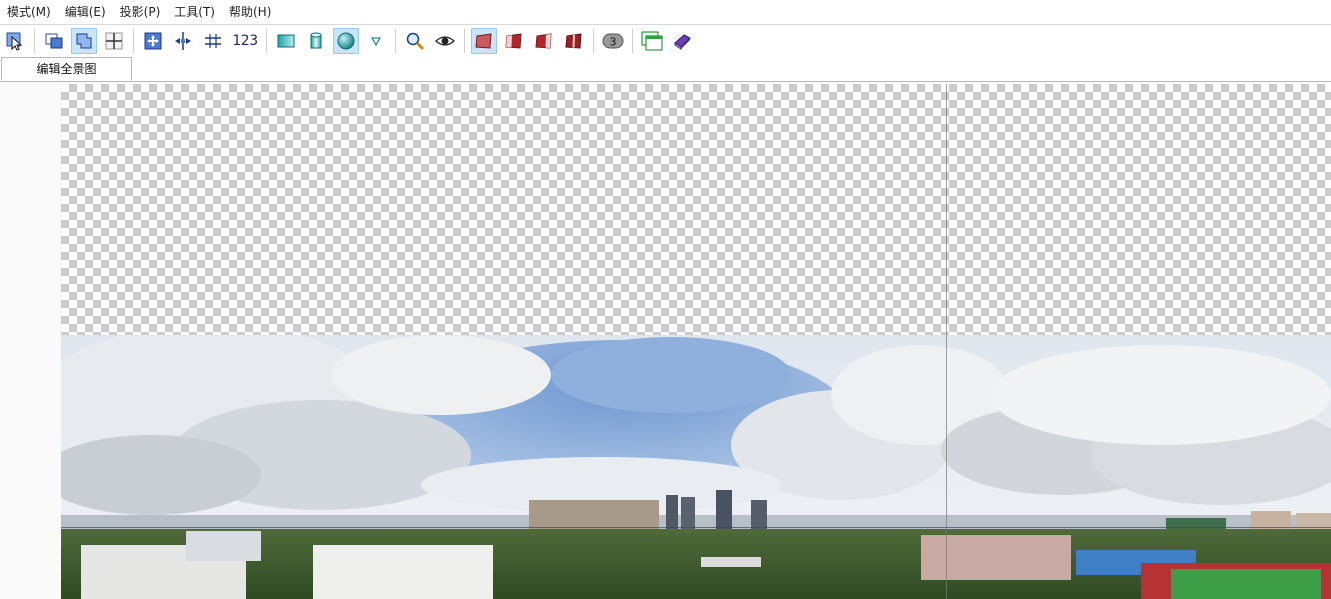 The height and width of the screenshot is (599, 1331). I want to click on rectilinear-projection-icon, so click(286, 40).